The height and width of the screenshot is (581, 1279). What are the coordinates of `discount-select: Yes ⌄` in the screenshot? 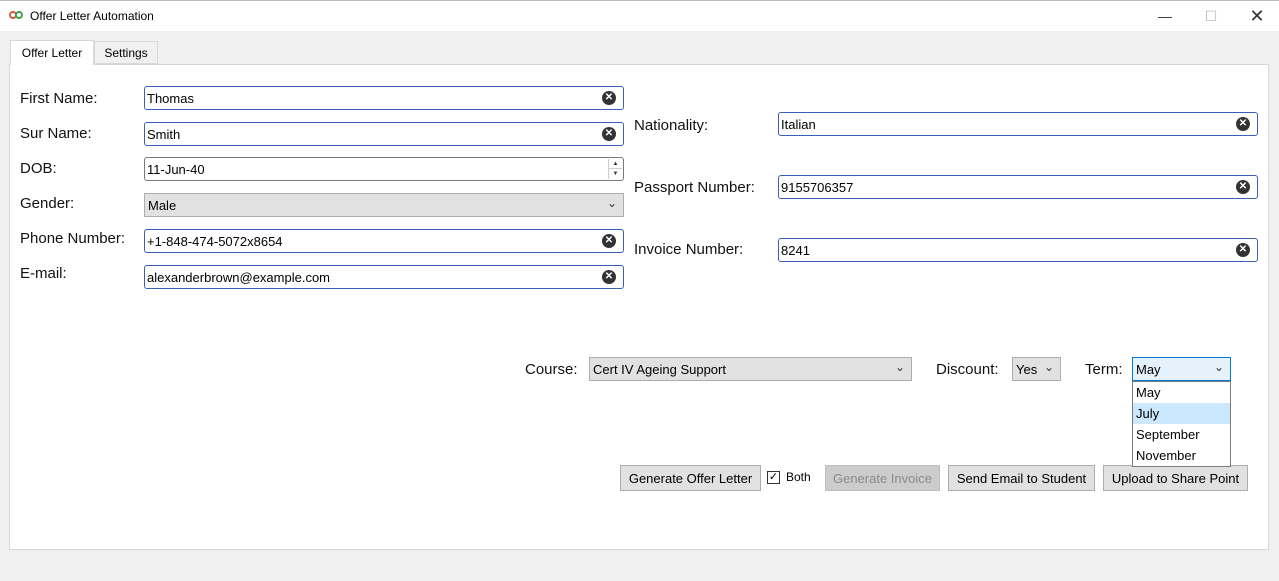 It's located at (1036, 369).